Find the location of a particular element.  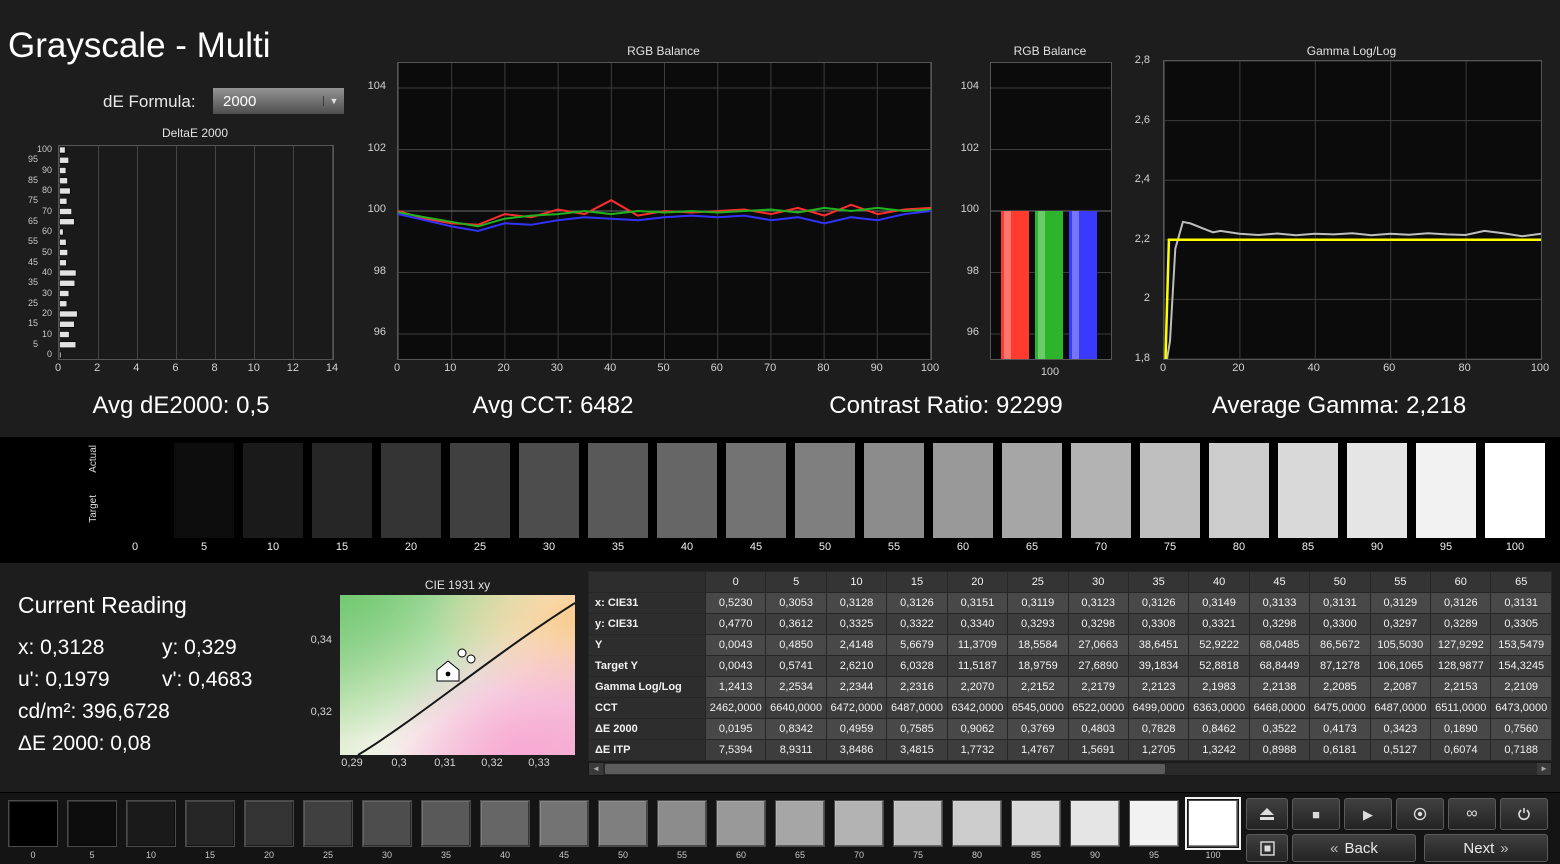

play-button: ▶ is located at coordinates (1368, 814).